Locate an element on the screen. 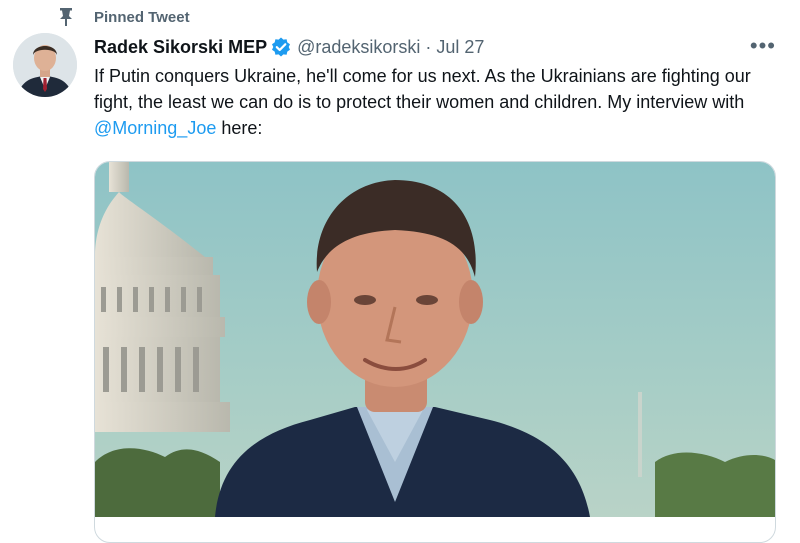  author-handle: @radeksikorski is located at coordinates (358, 47).